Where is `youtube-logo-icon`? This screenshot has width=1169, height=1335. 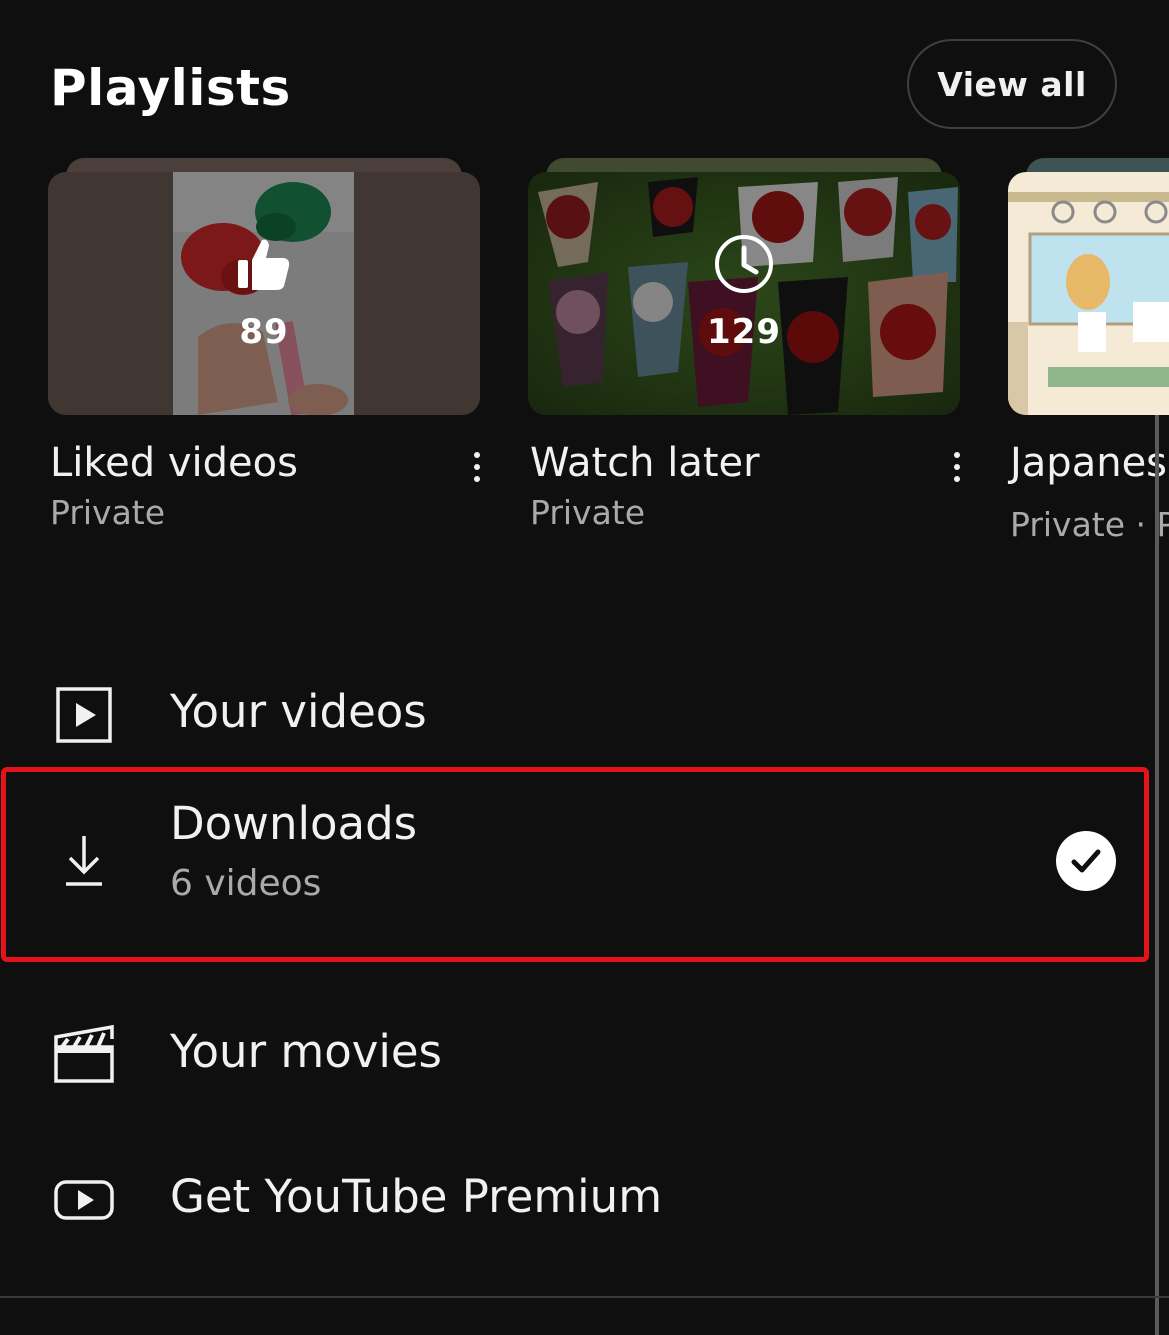
youtube-logo-icon is located at coordinates (84, 1200).